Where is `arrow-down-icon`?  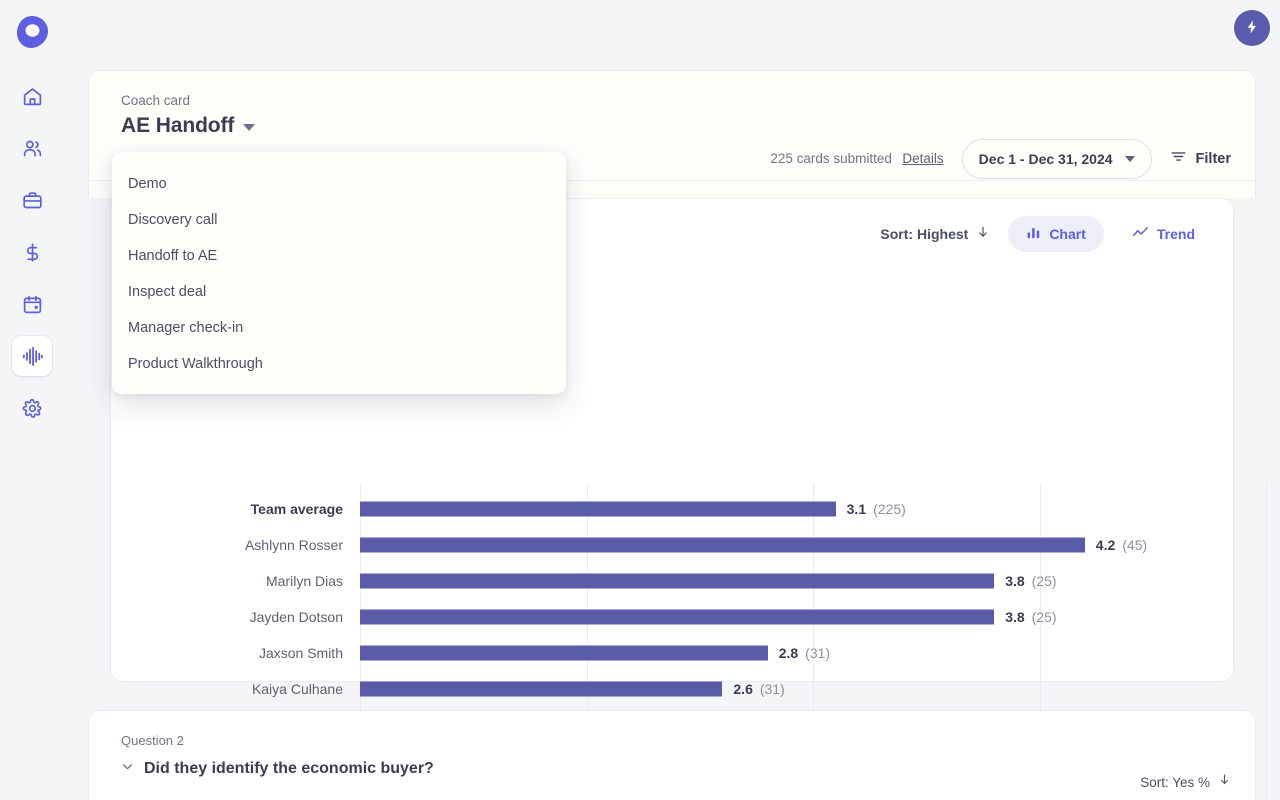
arrow-down-icon is located at coordinates (1224, 782).